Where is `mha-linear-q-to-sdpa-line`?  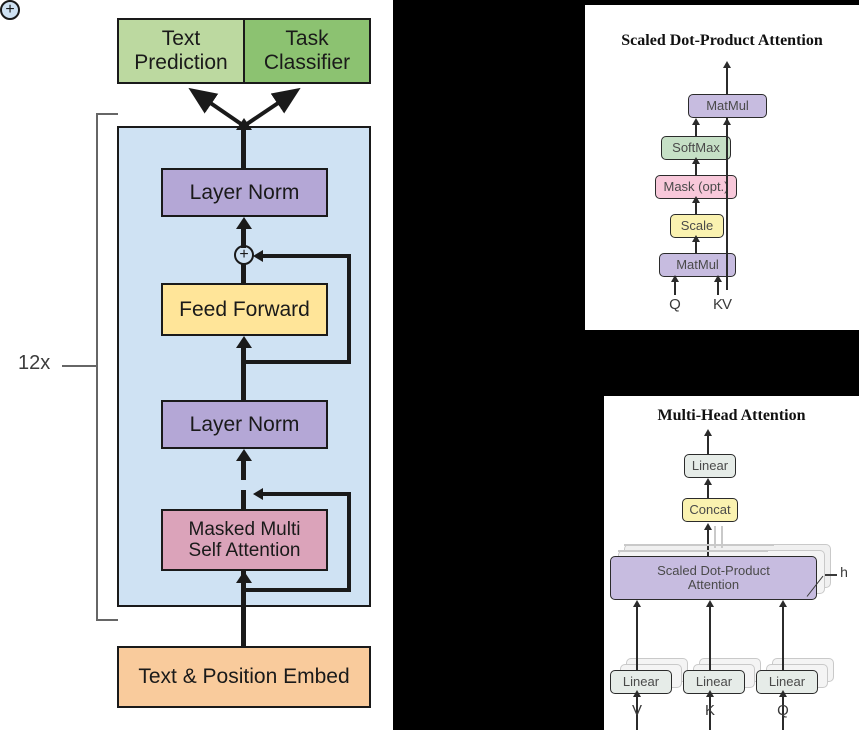
mha-linear-q-to-sdpa-line is located at coordinates (783, 638).